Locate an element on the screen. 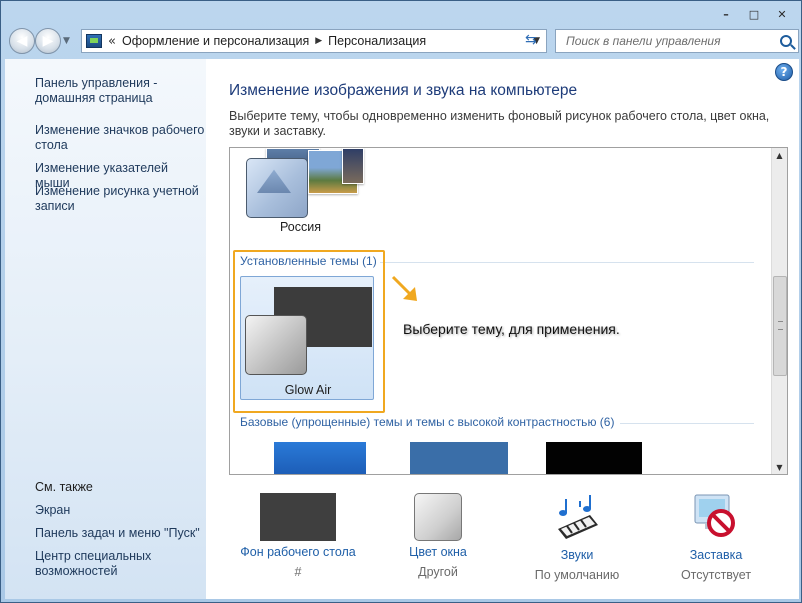 Image resolution: width=802 pixels, height=603 pixels. callout-arrow-icon is located at coordinates (404, 288).